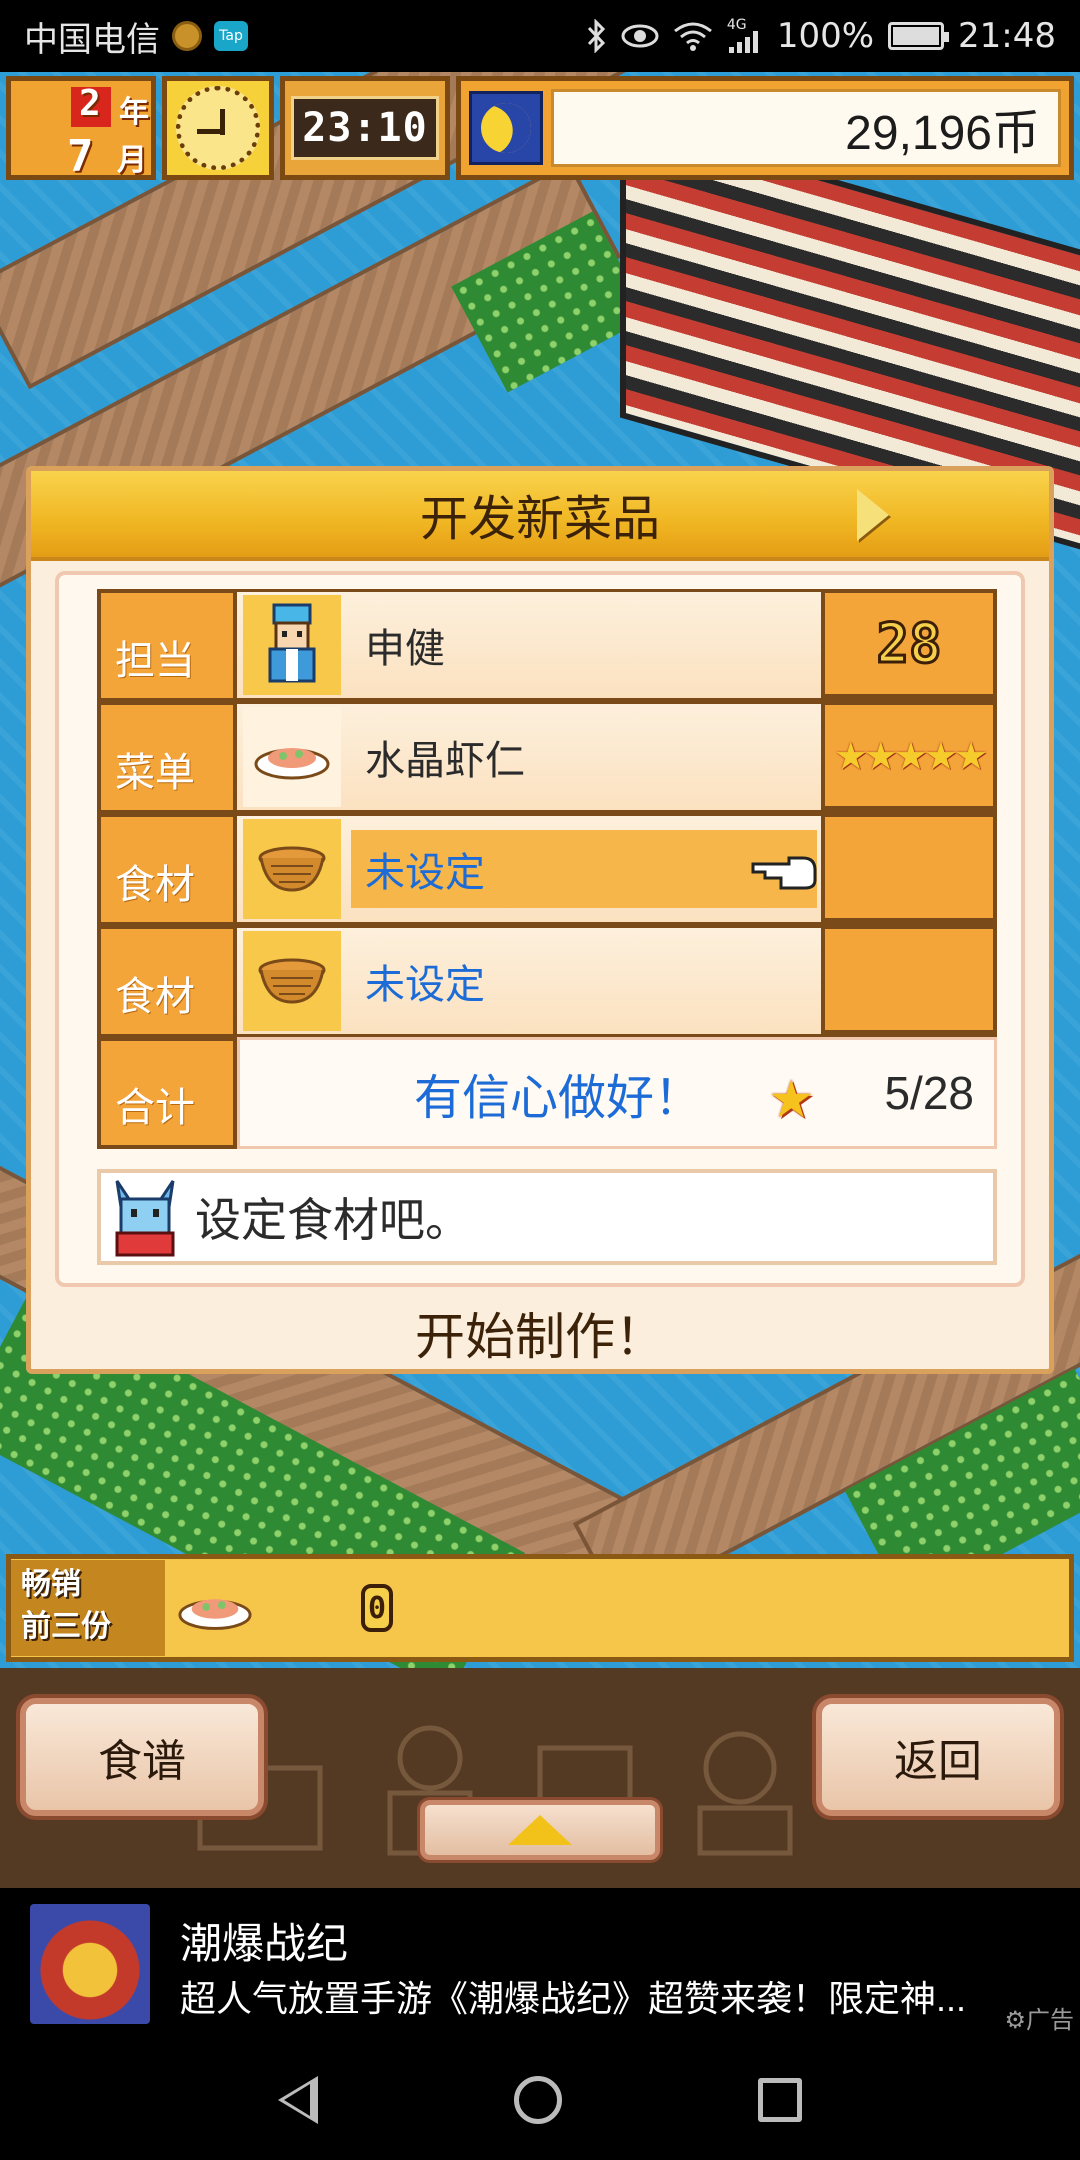 The image size is (1080, 2160). What do you see at coordinates (218, 128) in the screenshot?
I see `analog-clock-icon` at bounding box center [218, 128].